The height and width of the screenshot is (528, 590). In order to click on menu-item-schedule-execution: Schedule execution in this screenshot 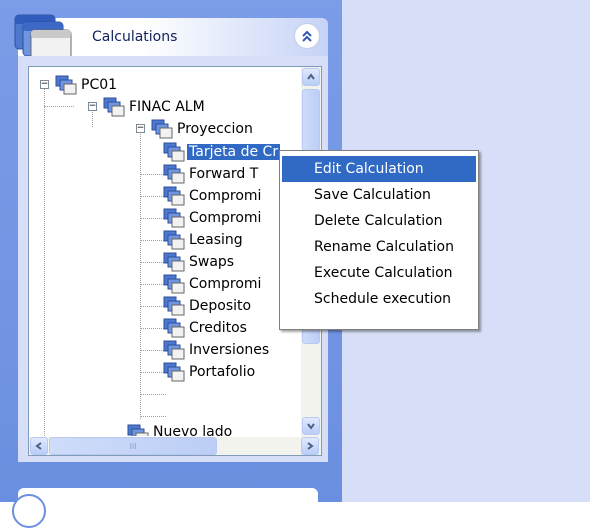, I will do `click(379, 299)`.